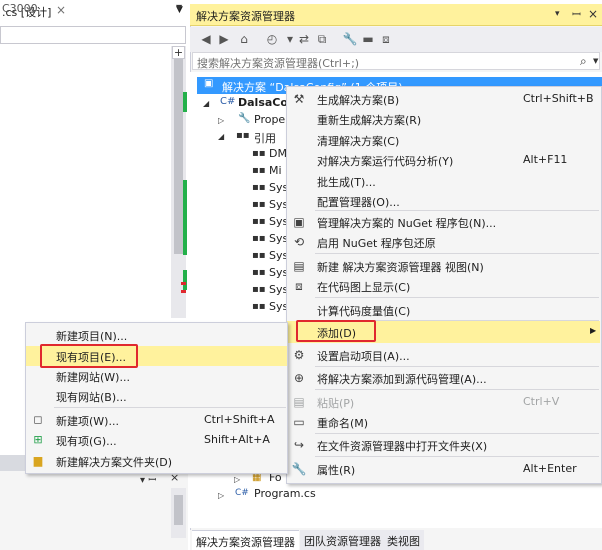 The image size is (602, 550). What do you see at coordinates (156, 440) in the screenshot?
I see `submenu-item-existing-item: ⊞ 现有项(G)... Shift+Alt+A` at bounding box center [156, 440].